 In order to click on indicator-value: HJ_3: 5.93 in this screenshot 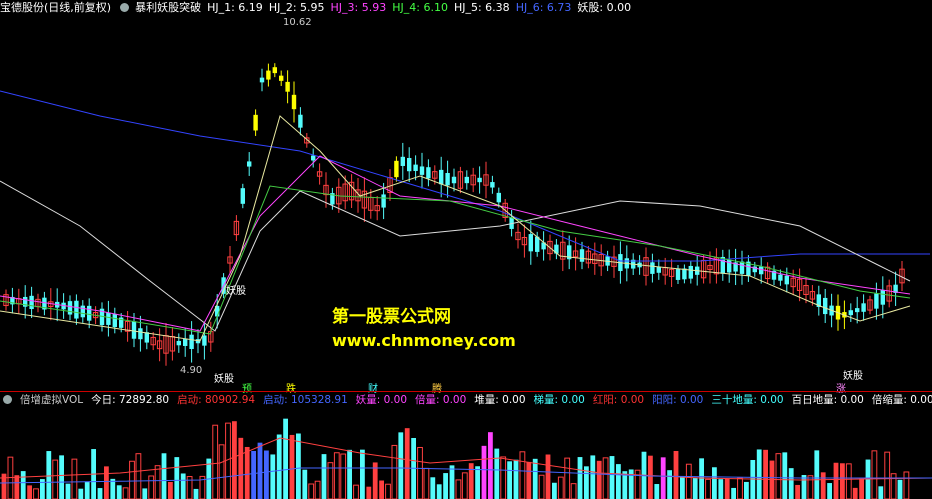, I will do `click(358, 7)`.